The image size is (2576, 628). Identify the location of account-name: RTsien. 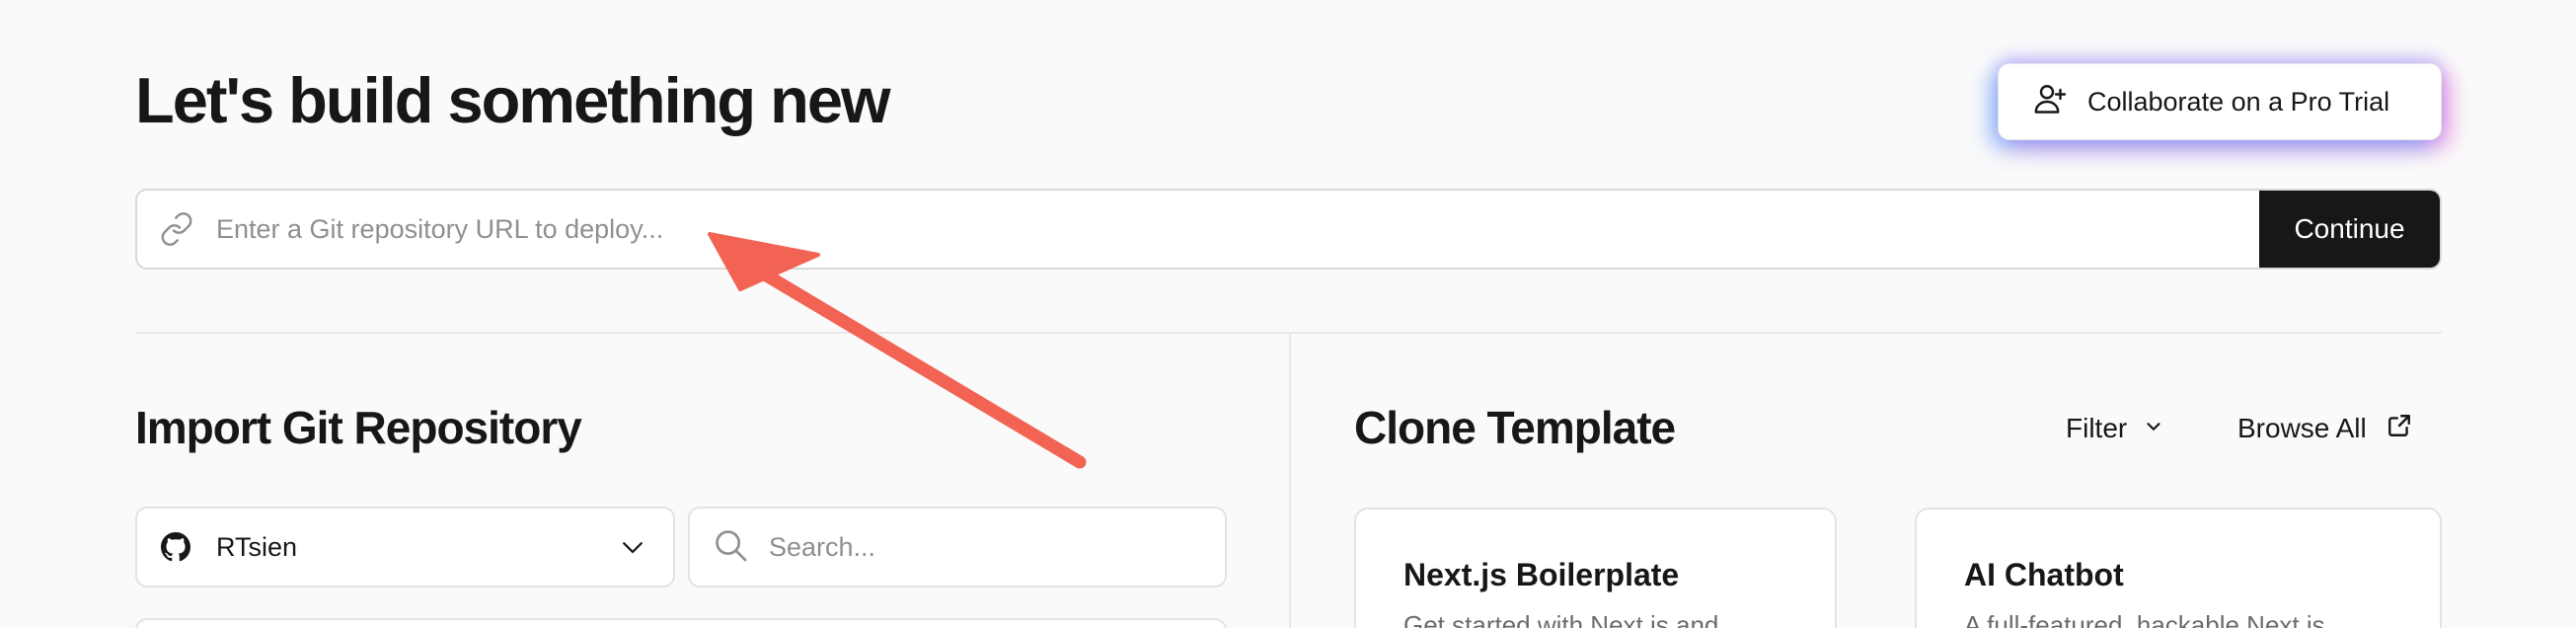
(257, 546).